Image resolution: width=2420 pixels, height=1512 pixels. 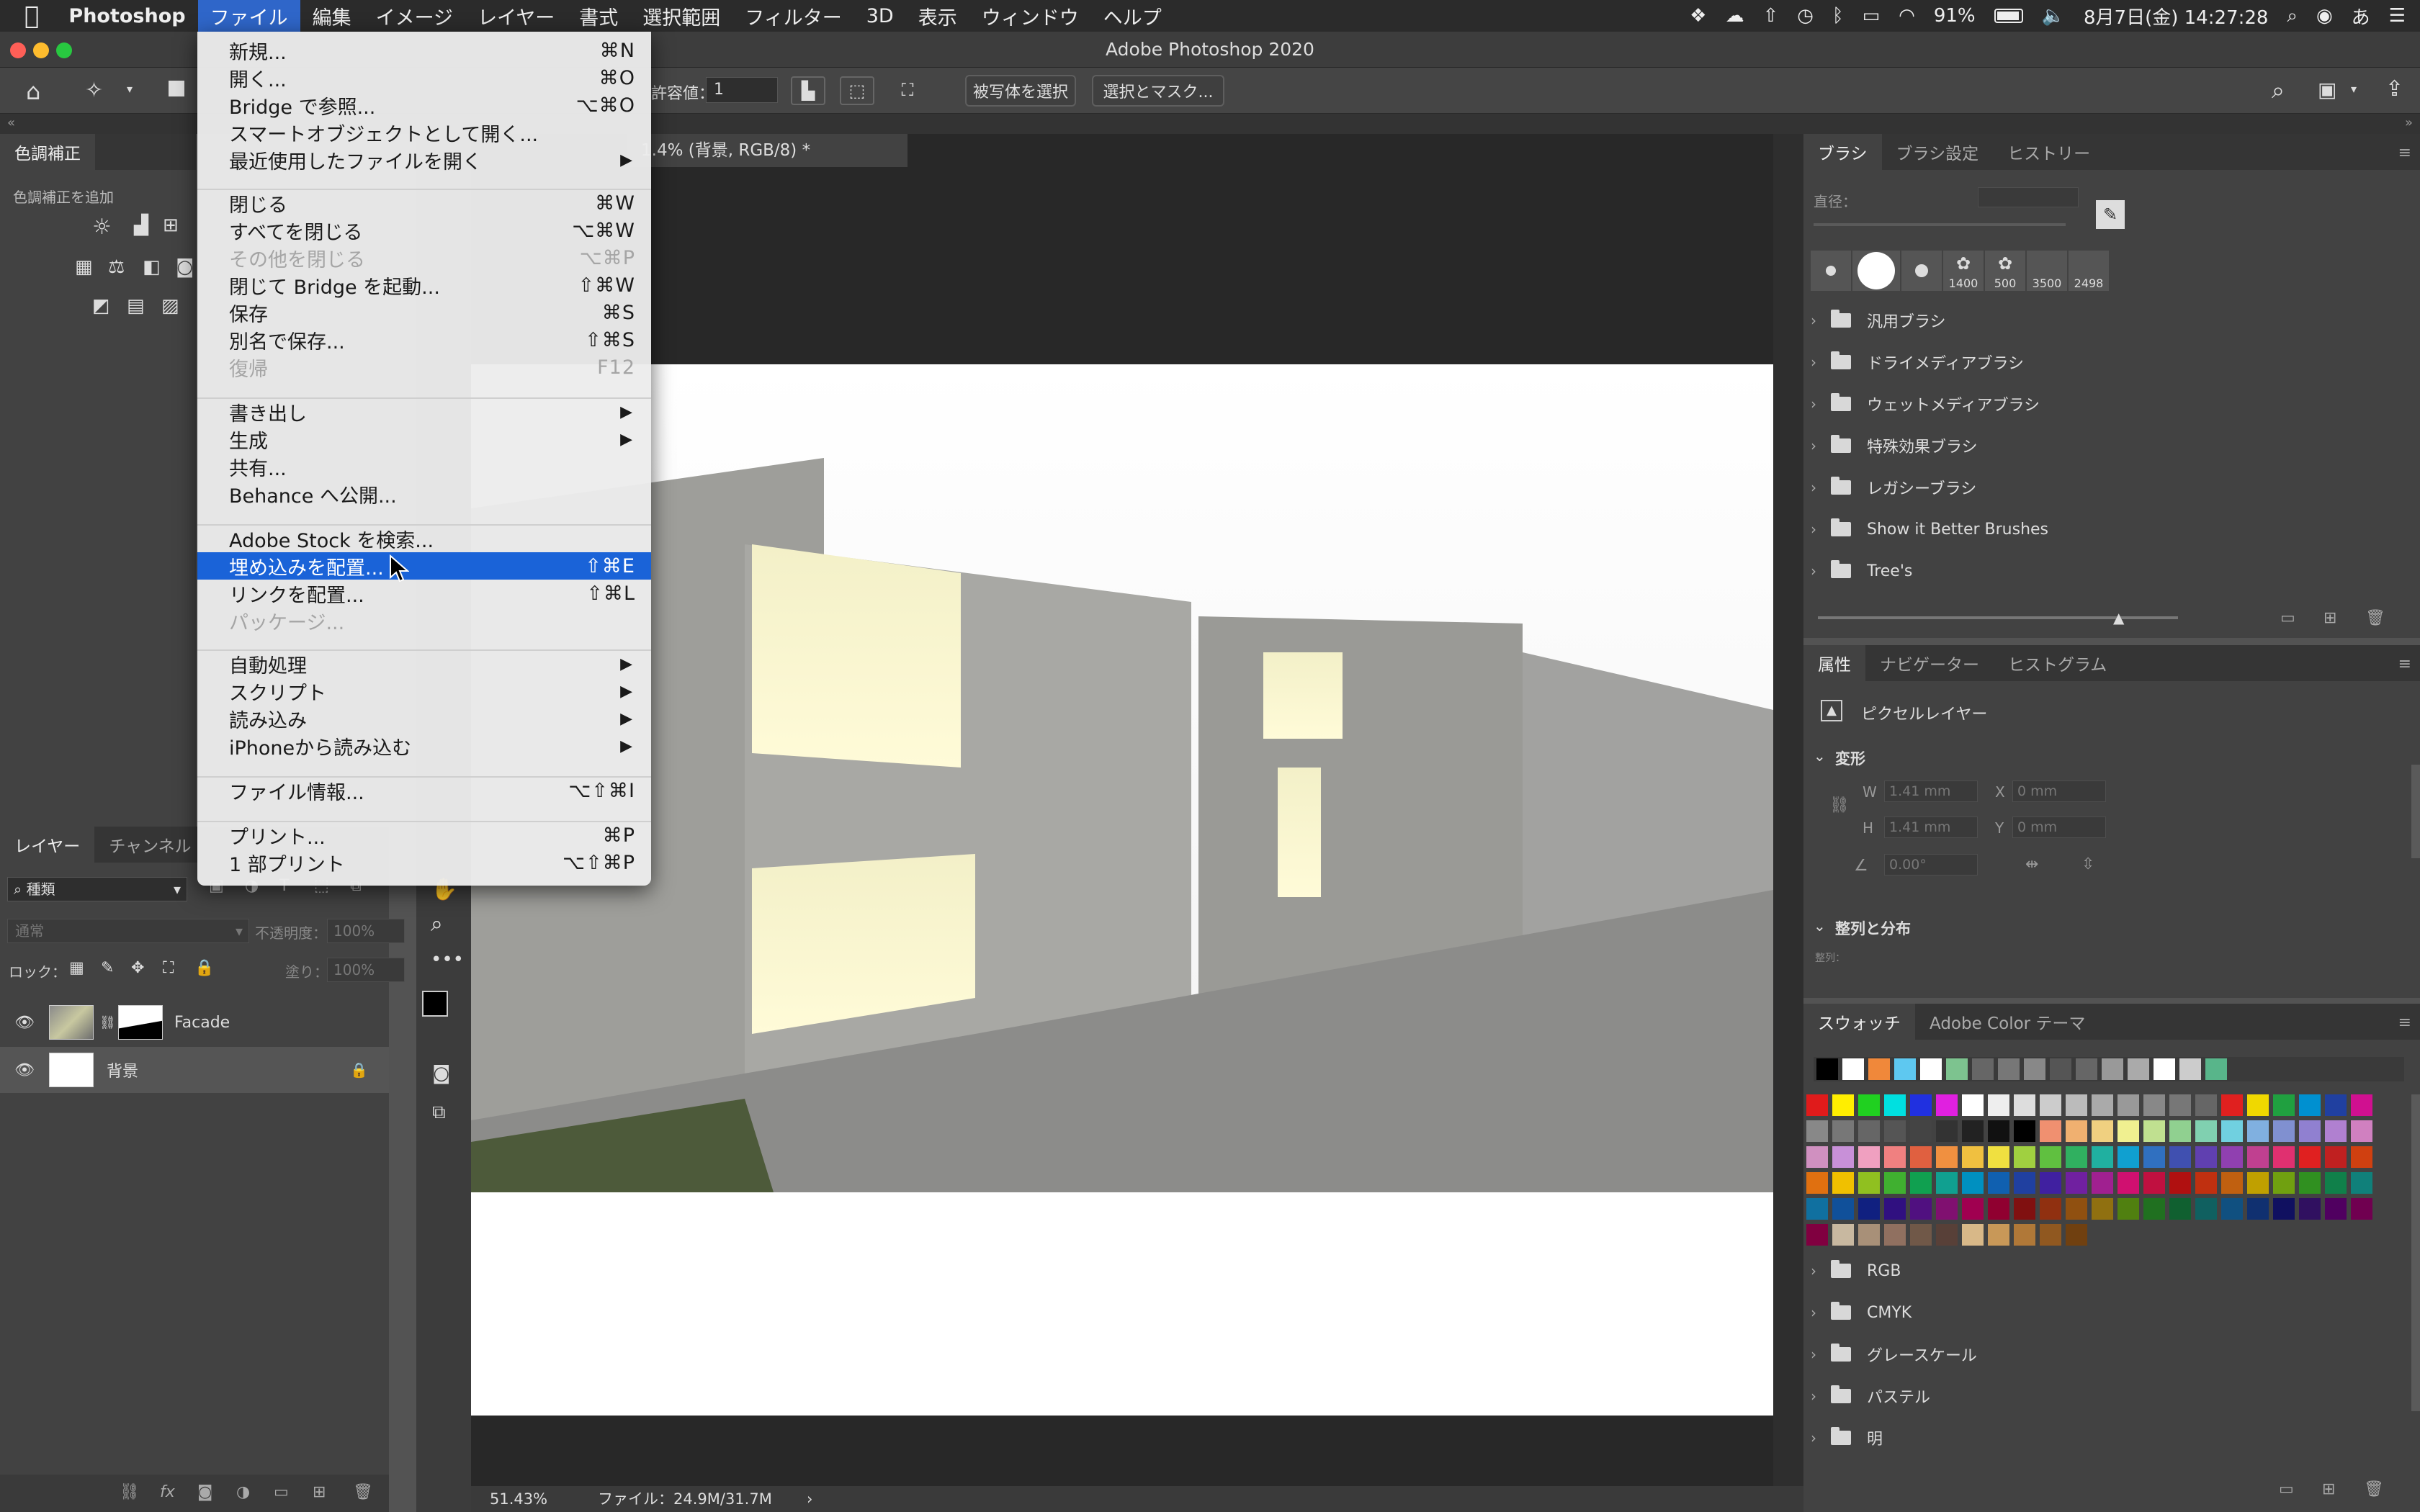 What do you see at coordinates (1929, 663) in the screenshot?
I see `tab-navigator: ナビゲーター` at bounding box center [1929, 663].